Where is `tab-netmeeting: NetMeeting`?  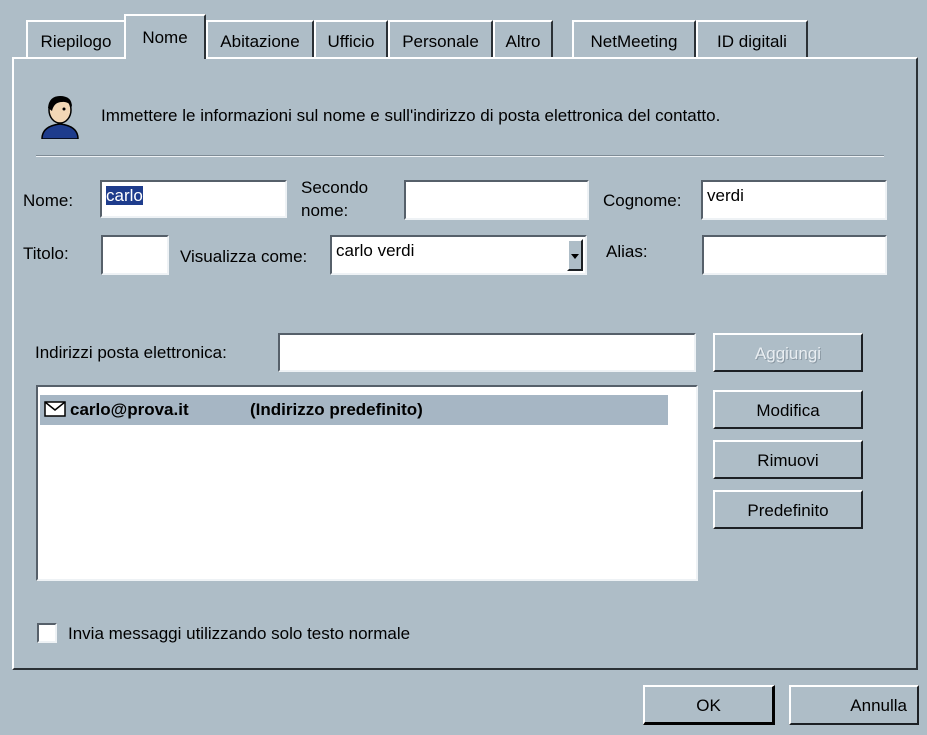 tab-netmeeting: NetMeeting is located at coordinates (634, 38).